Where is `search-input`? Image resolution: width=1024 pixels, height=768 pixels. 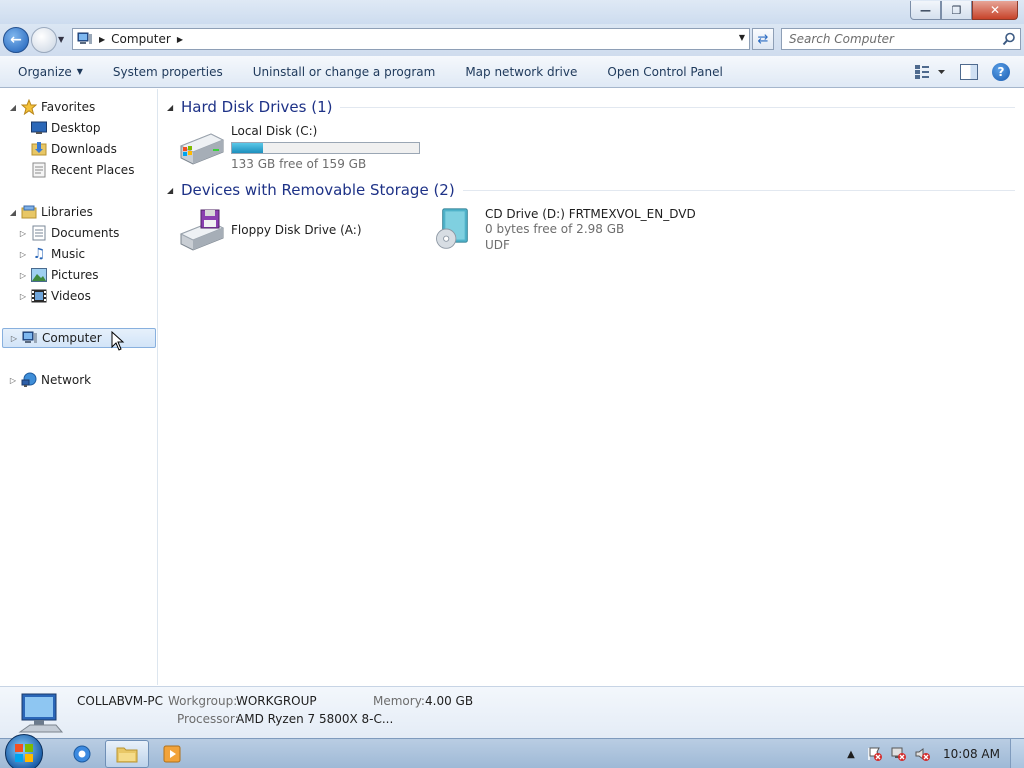 search-input is located at coordinates (887, 39).